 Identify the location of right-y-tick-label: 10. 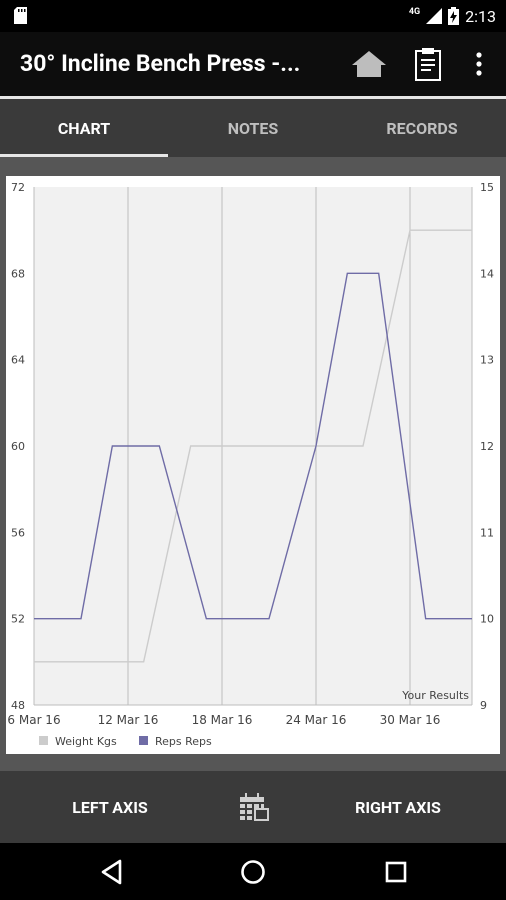
(487, 619).